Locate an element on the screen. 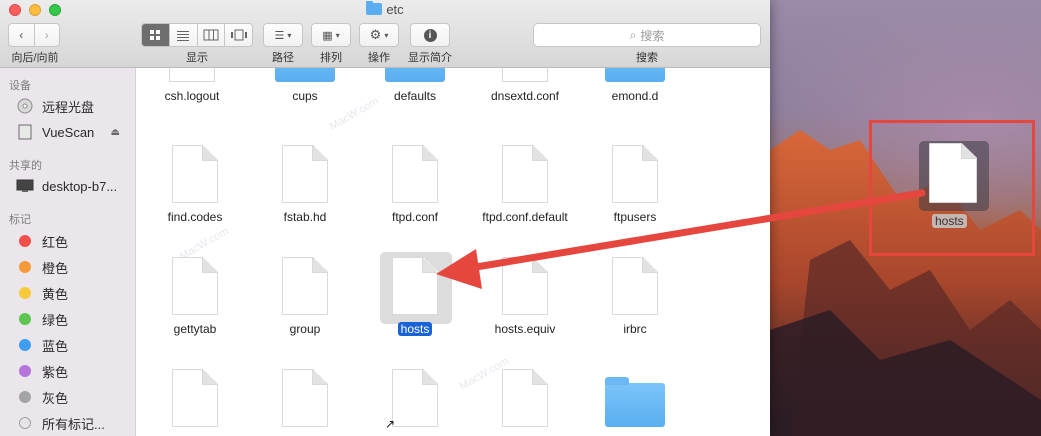 The height and width of the screenshot is (436, 1041). all-tags-icon is located at coordinates (25, 423).